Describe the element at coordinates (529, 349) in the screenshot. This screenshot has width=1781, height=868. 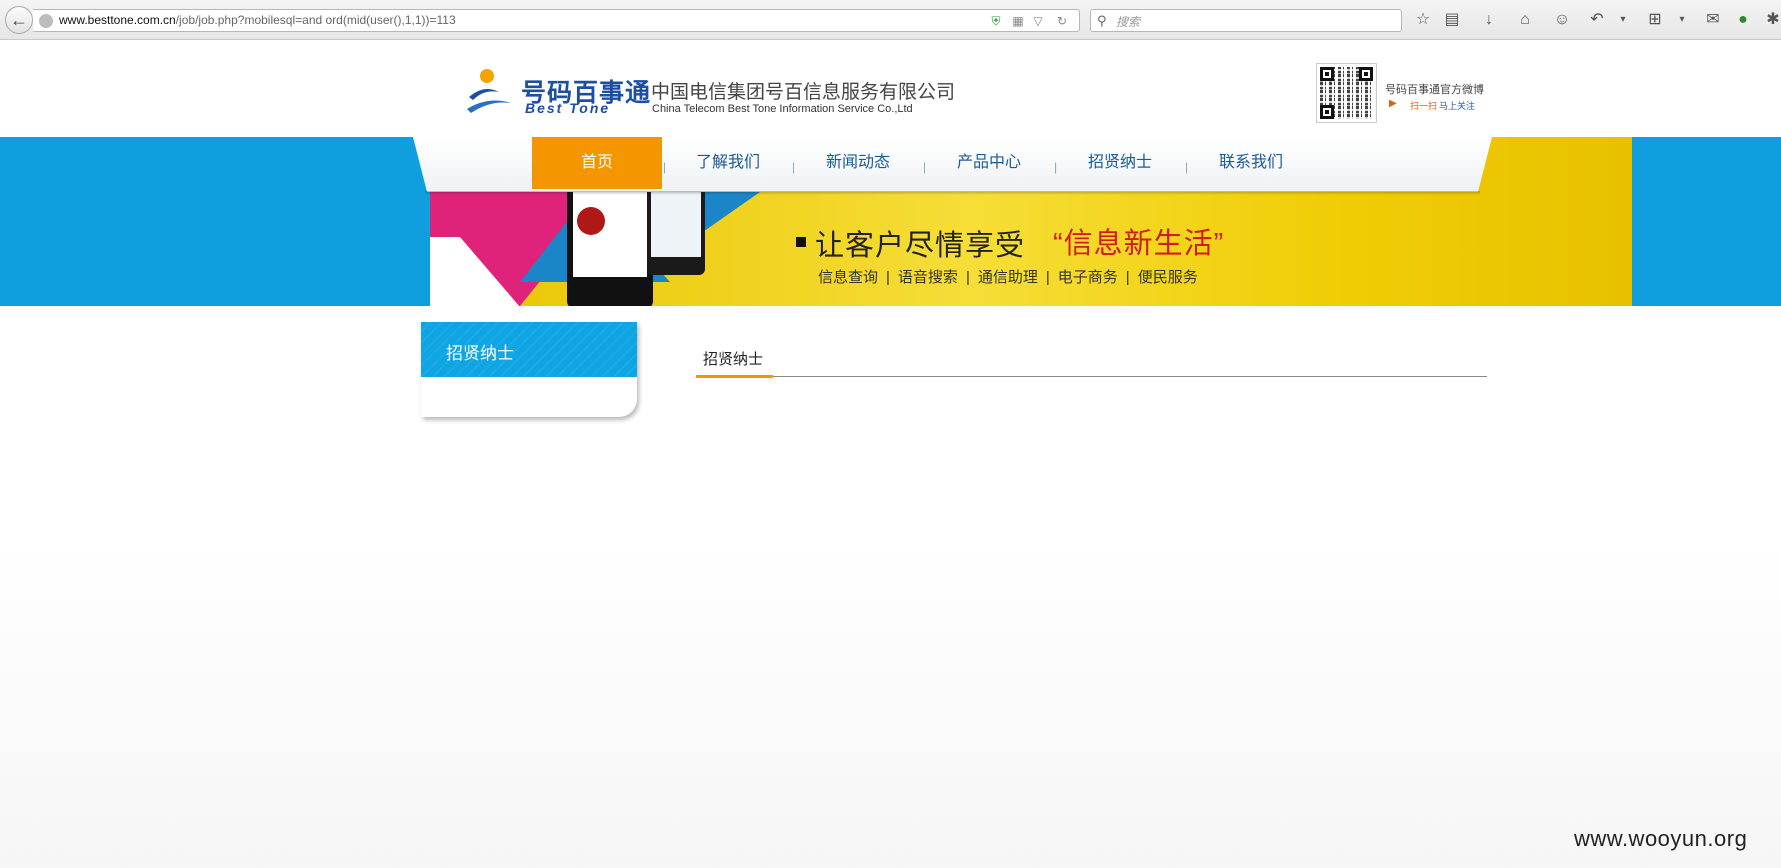
I see `sidebar-header: 招贤纳士` at that location.